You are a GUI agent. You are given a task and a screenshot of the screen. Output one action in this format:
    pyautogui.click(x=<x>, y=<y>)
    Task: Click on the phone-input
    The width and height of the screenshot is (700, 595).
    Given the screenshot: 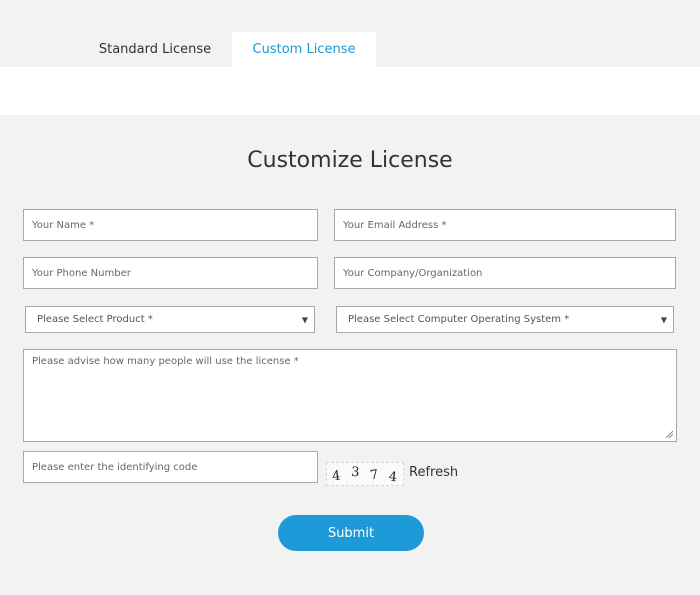 What is the action you would take?
    pyautogui.click(x=170, y=273)
    